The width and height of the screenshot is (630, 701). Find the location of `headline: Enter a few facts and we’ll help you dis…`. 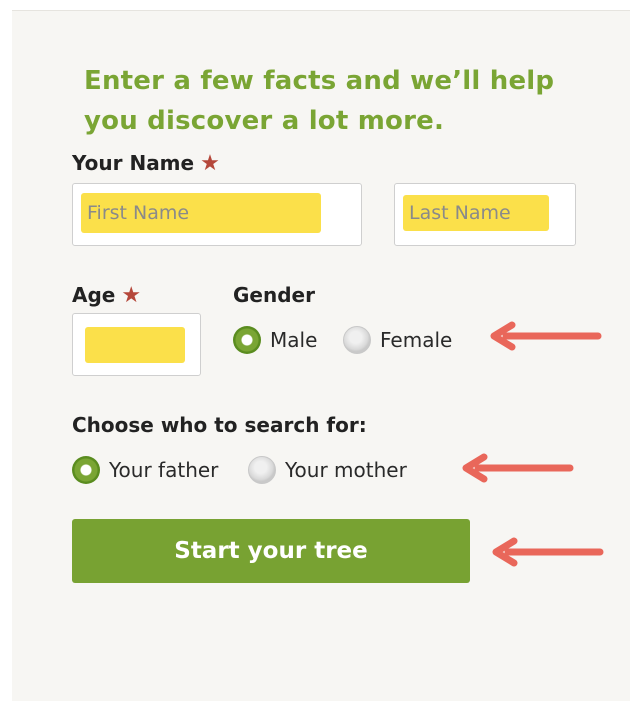

headline: Enter a few facts and we’ll help you dis… is located at coordinates (319, 101).